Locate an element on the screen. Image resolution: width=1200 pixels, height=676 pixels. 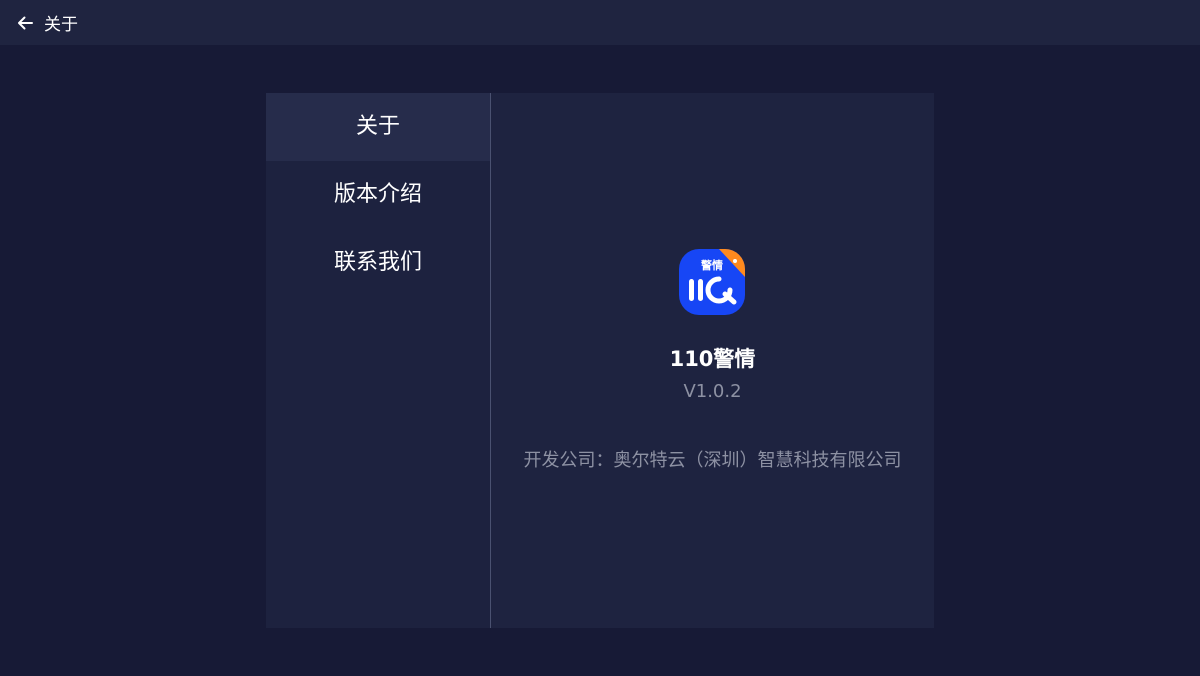
page-title: 关于 is located at coordinates (61, 25).